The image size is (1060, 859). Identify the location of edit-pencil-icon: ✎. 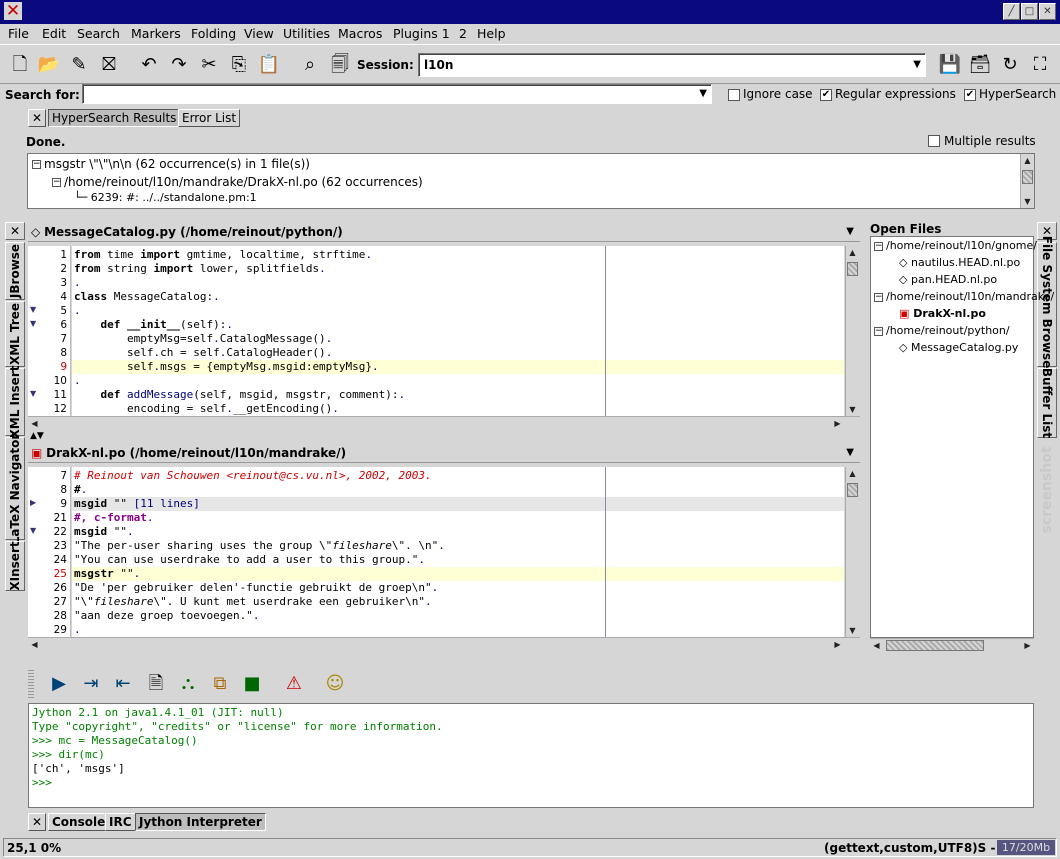
(79, 65).